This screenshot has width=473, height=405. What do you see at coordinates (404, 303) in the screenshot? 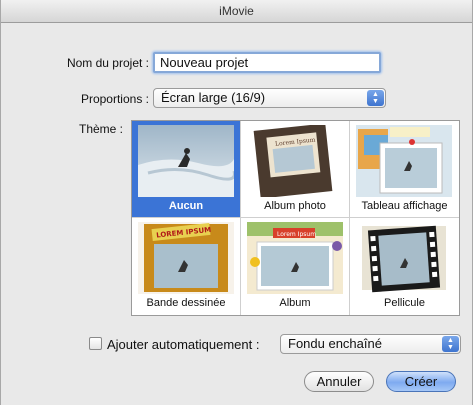
I see `theme-label-pellicule: Pellicule` at bounding box center [404, 303].